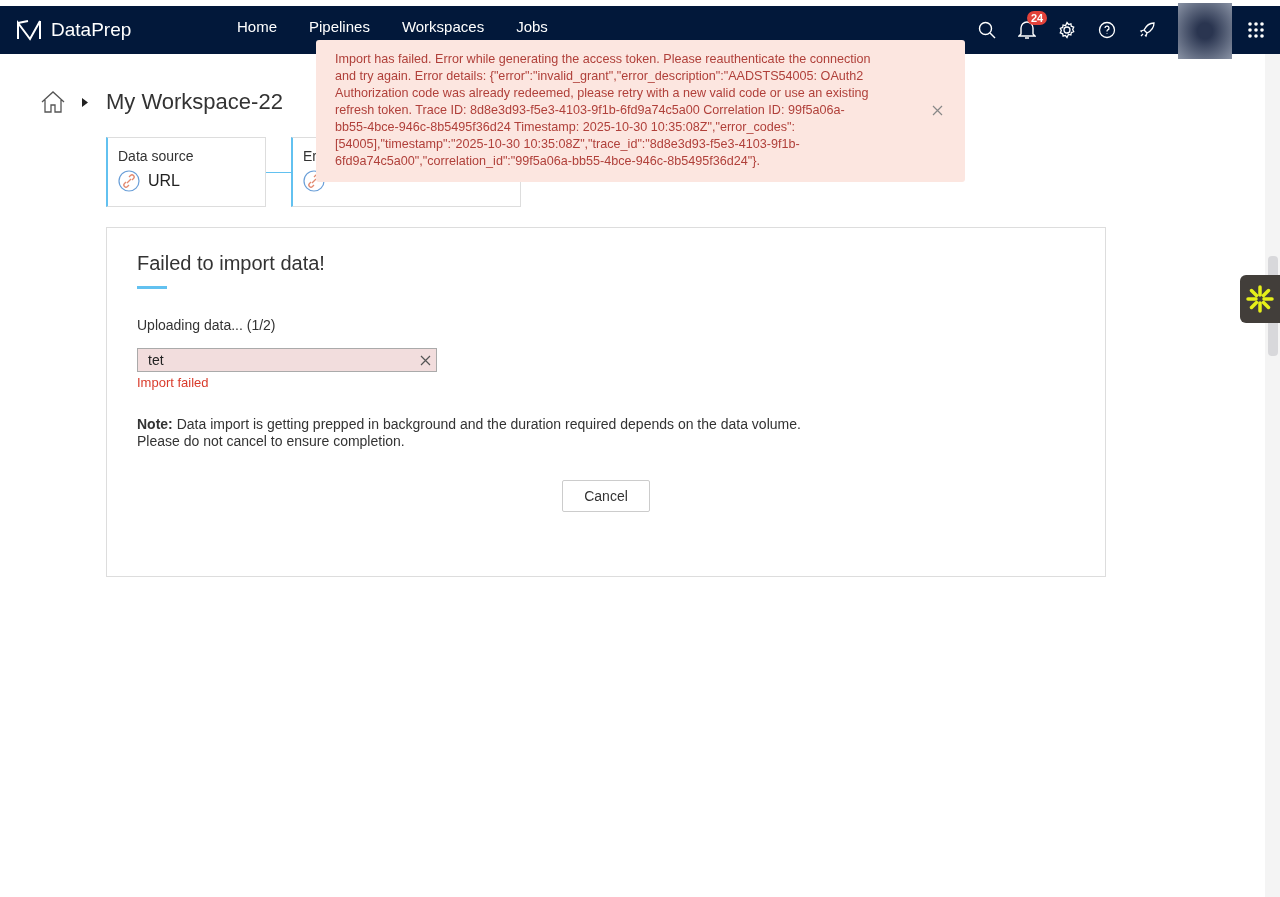 The width and height of the screenshot is (1280, 897). Describe the element at coordinates (207, 325) in the screenshot. I see `progress-text: Uploading data... (1/2)` at that location.